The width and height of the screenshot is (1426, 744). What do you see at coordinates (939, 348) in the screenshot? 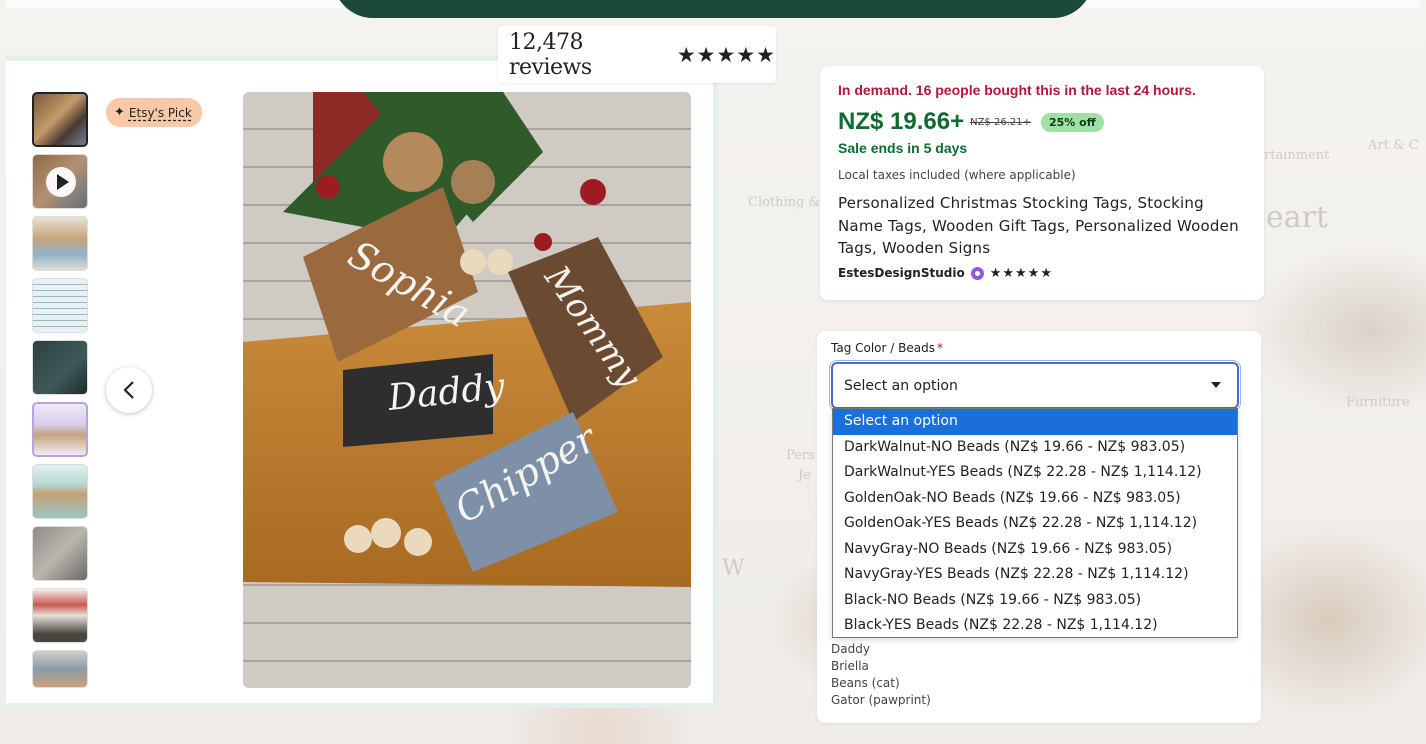
I see `required-mark: *` at bounding box center [939, 348].